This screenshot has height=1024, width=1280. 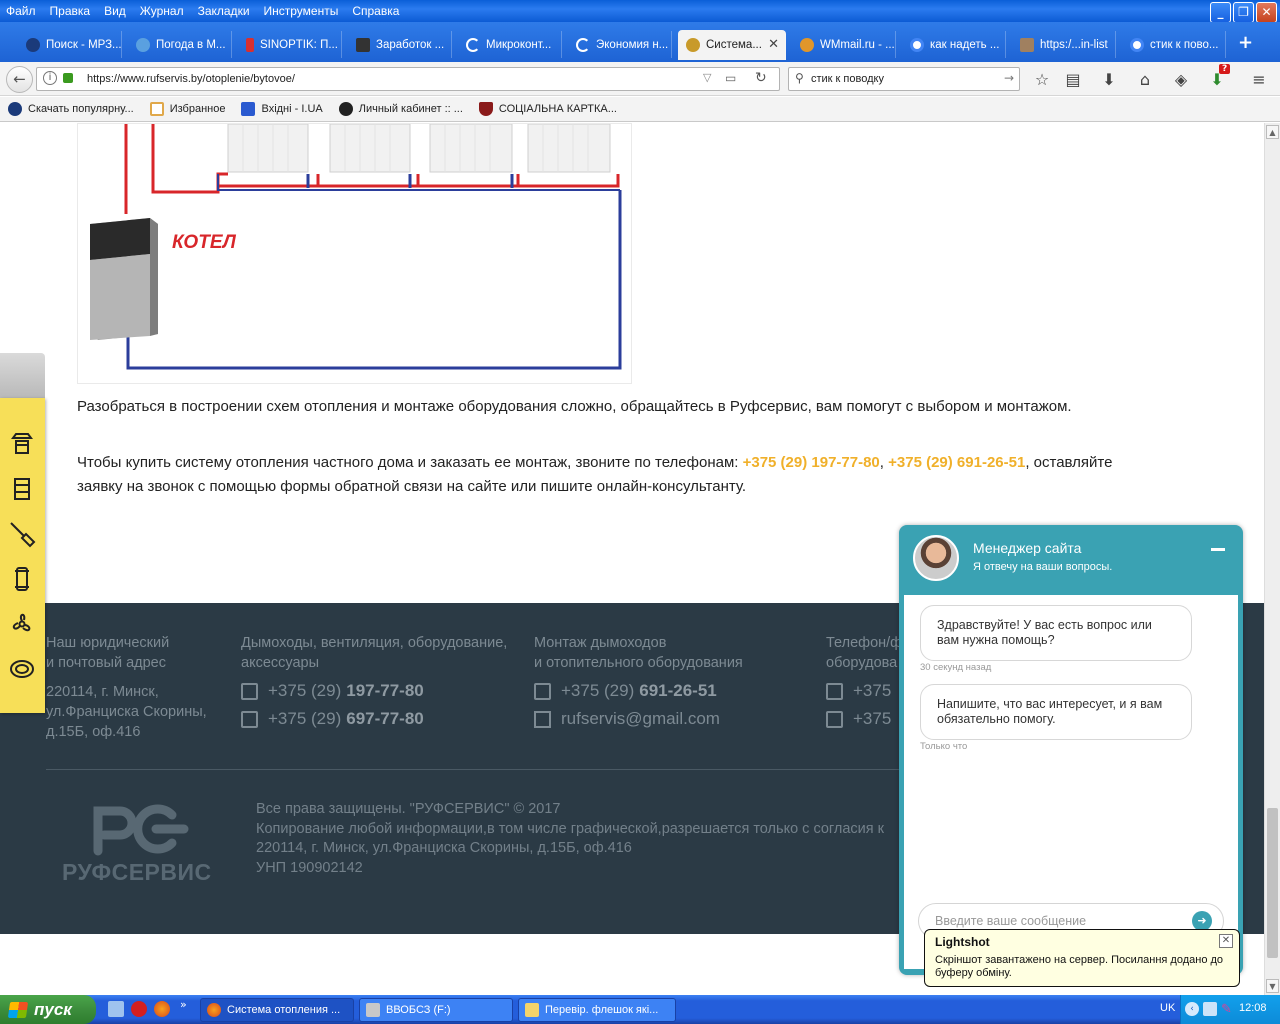 I want to click on menu-view: Вид, so click(x=115, y=11).